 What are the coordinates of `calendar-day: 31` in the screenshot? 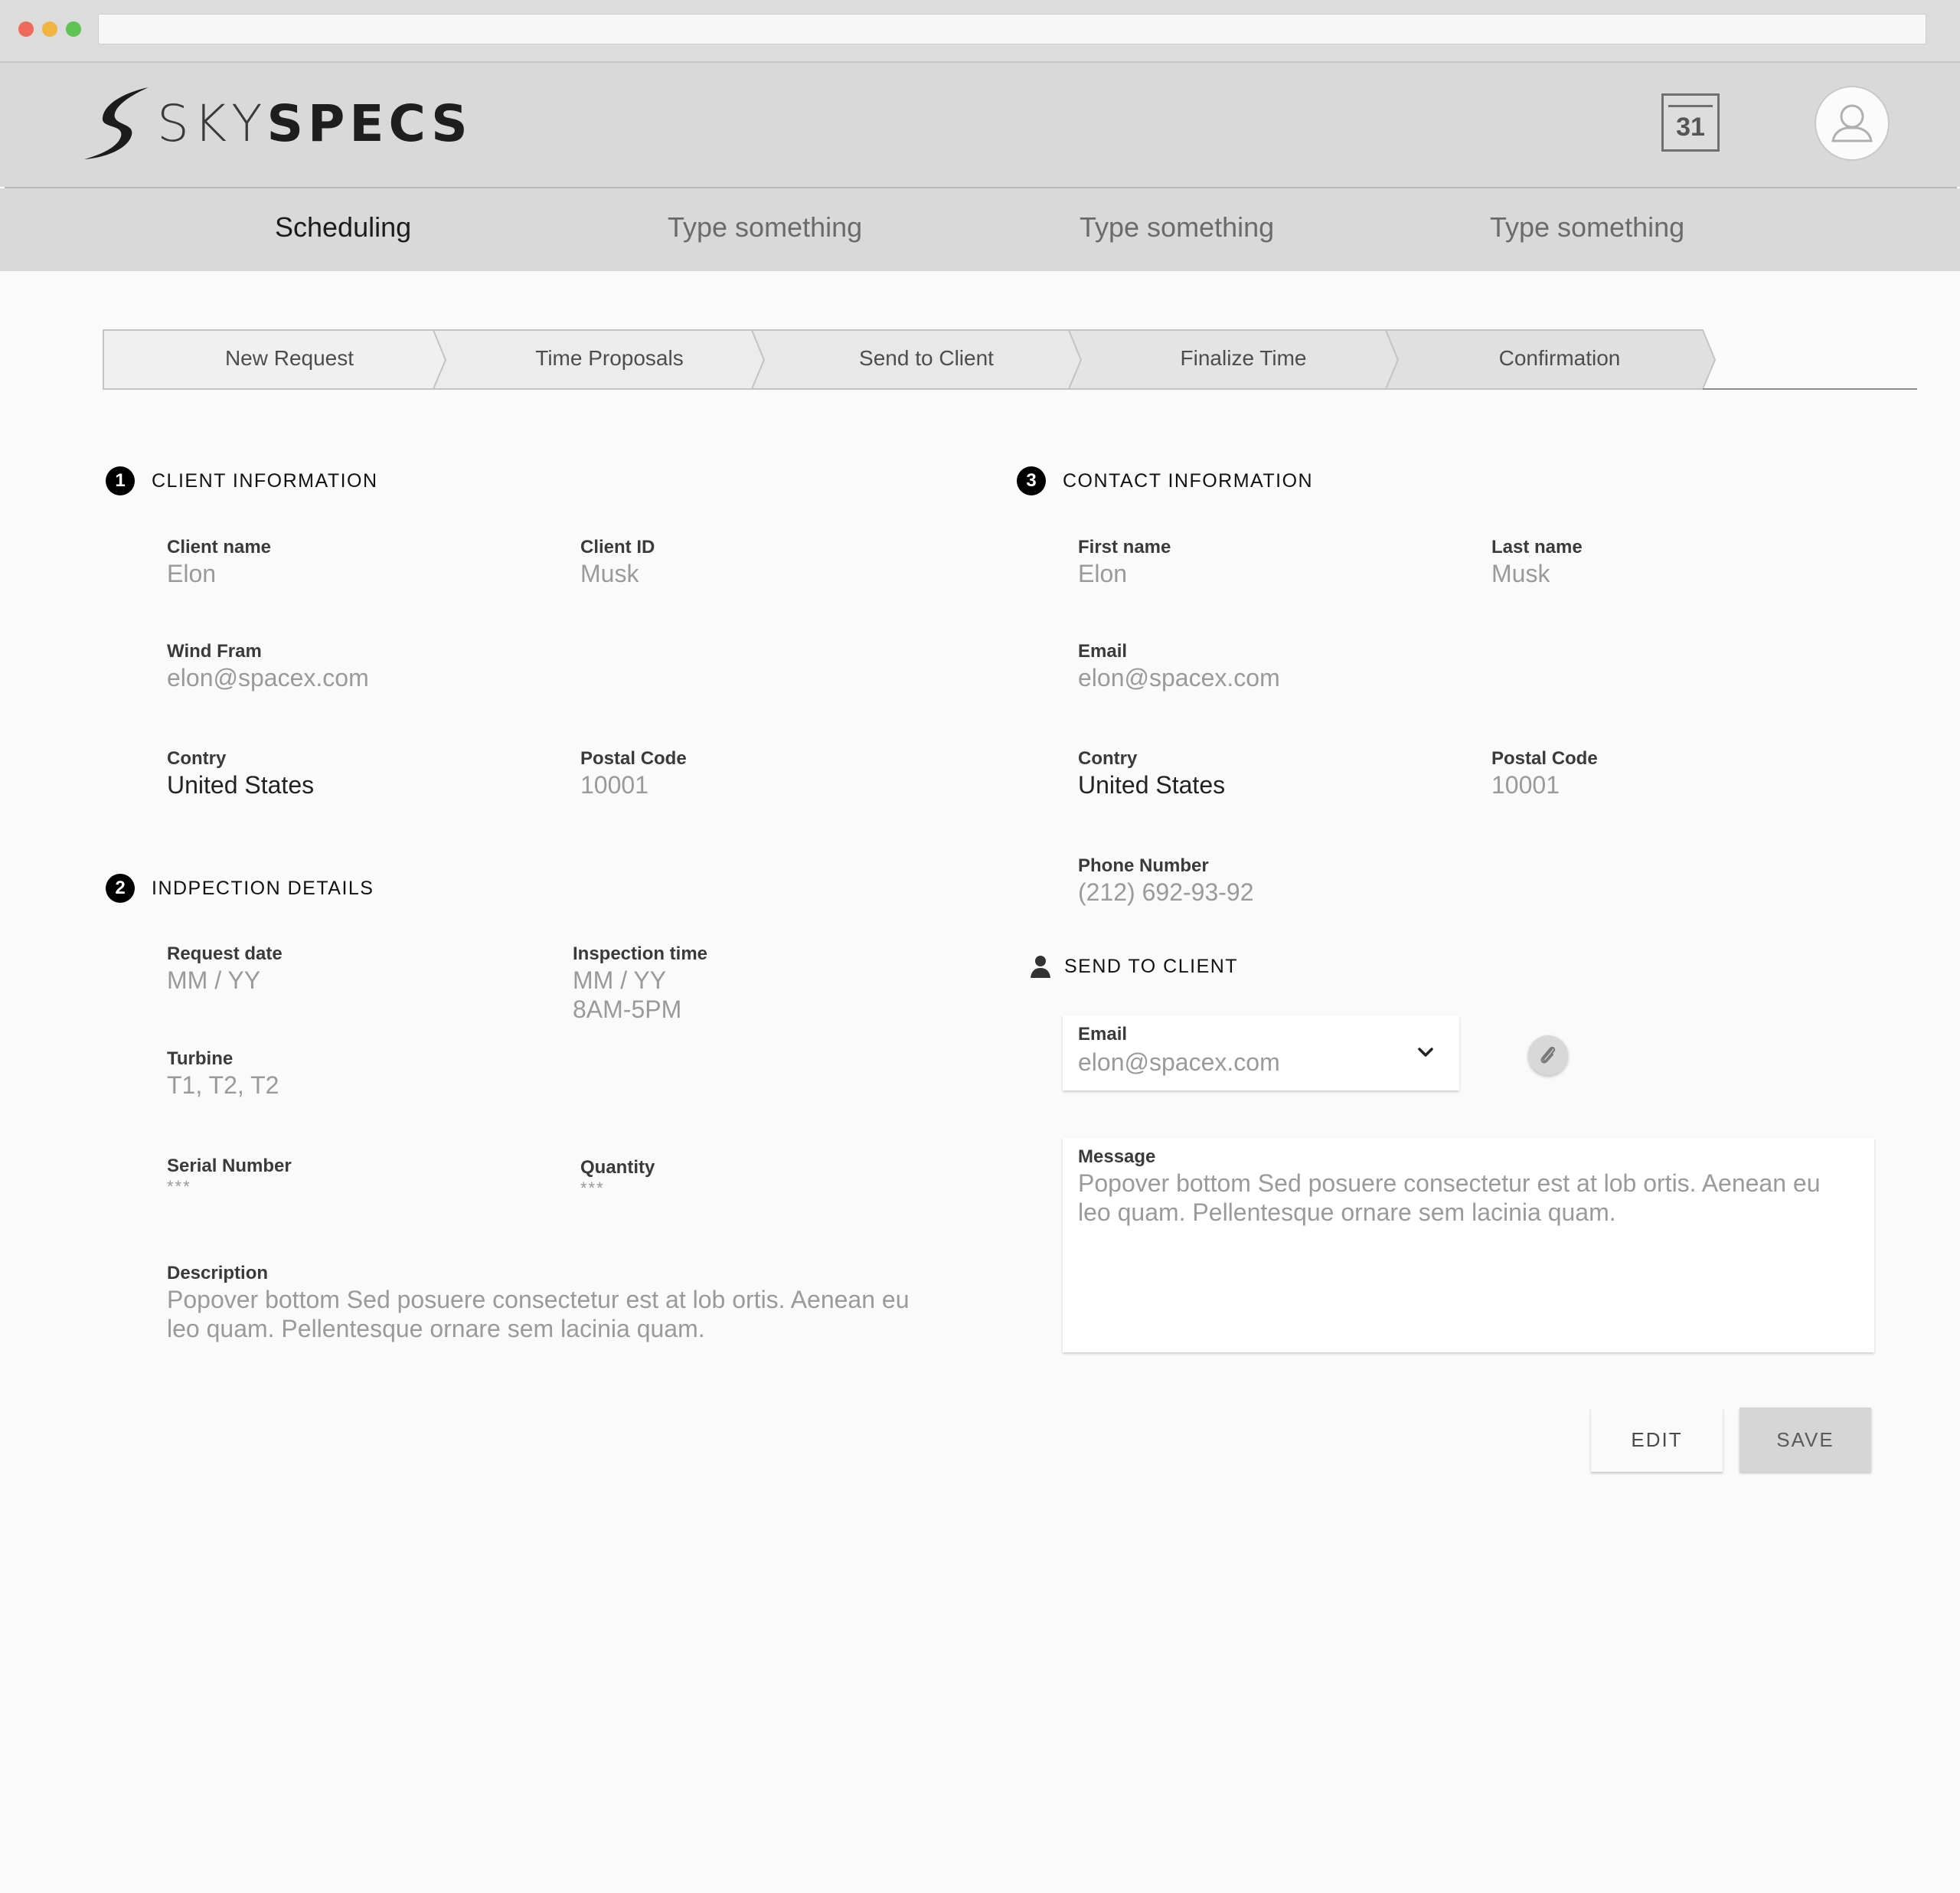 It's located at (1690, 127).